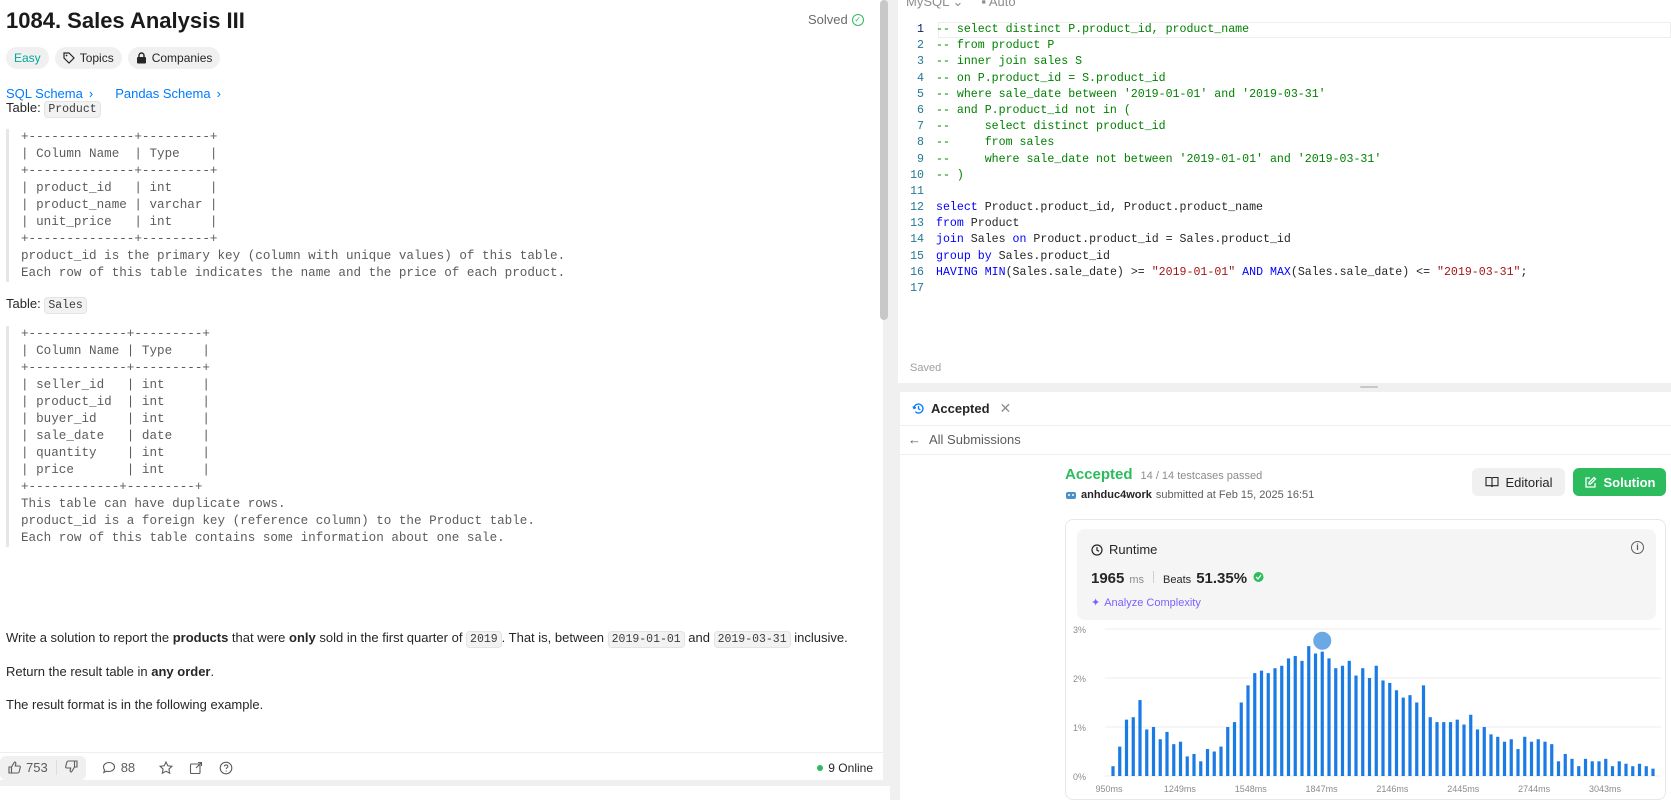 This screenshot has height=800, width=1671. I want to click on info-icon: i, so click(1637, 547).